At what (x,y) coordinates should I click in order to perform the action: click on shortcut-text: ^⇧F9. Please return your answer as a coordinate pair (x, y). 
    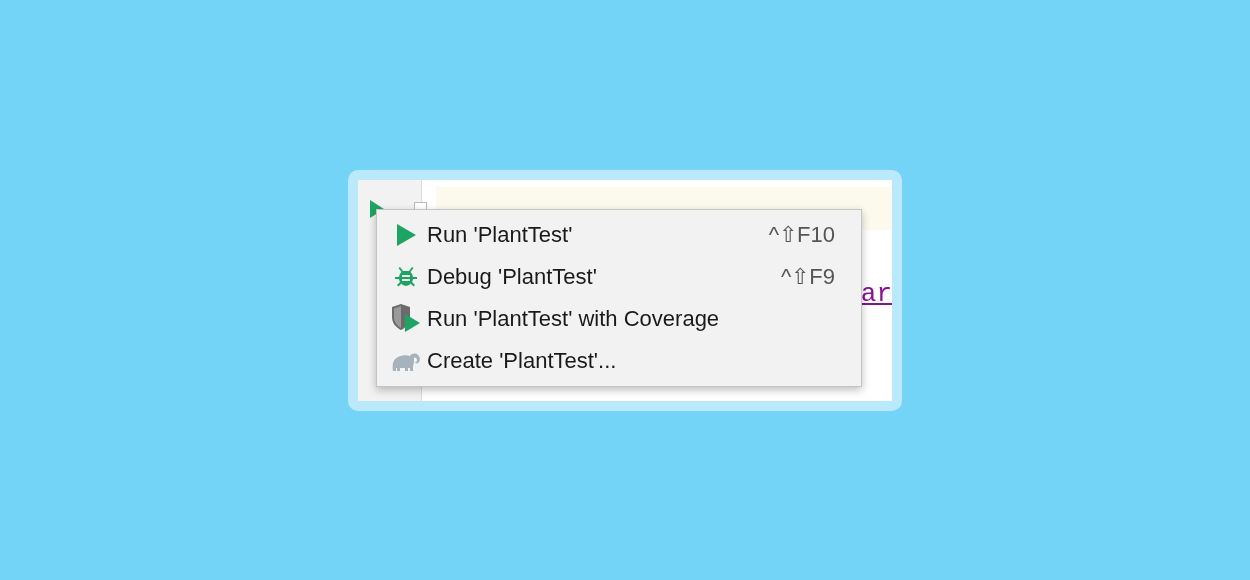
    Looking at the image, I should click on (808, 277).